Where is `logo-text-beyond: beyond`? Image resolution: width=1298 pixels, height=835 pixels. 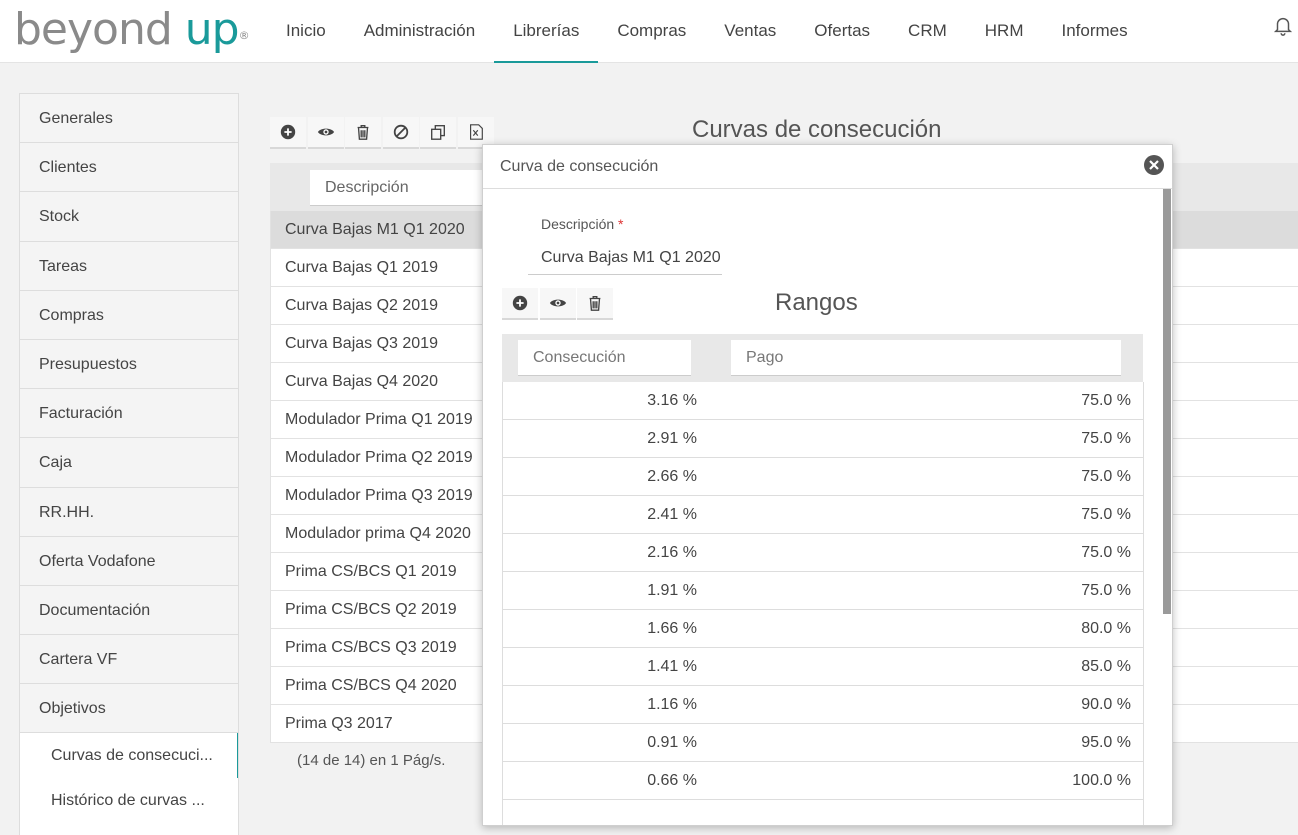
logo-text-beyond: beyond is located at coordinates (93, 29).